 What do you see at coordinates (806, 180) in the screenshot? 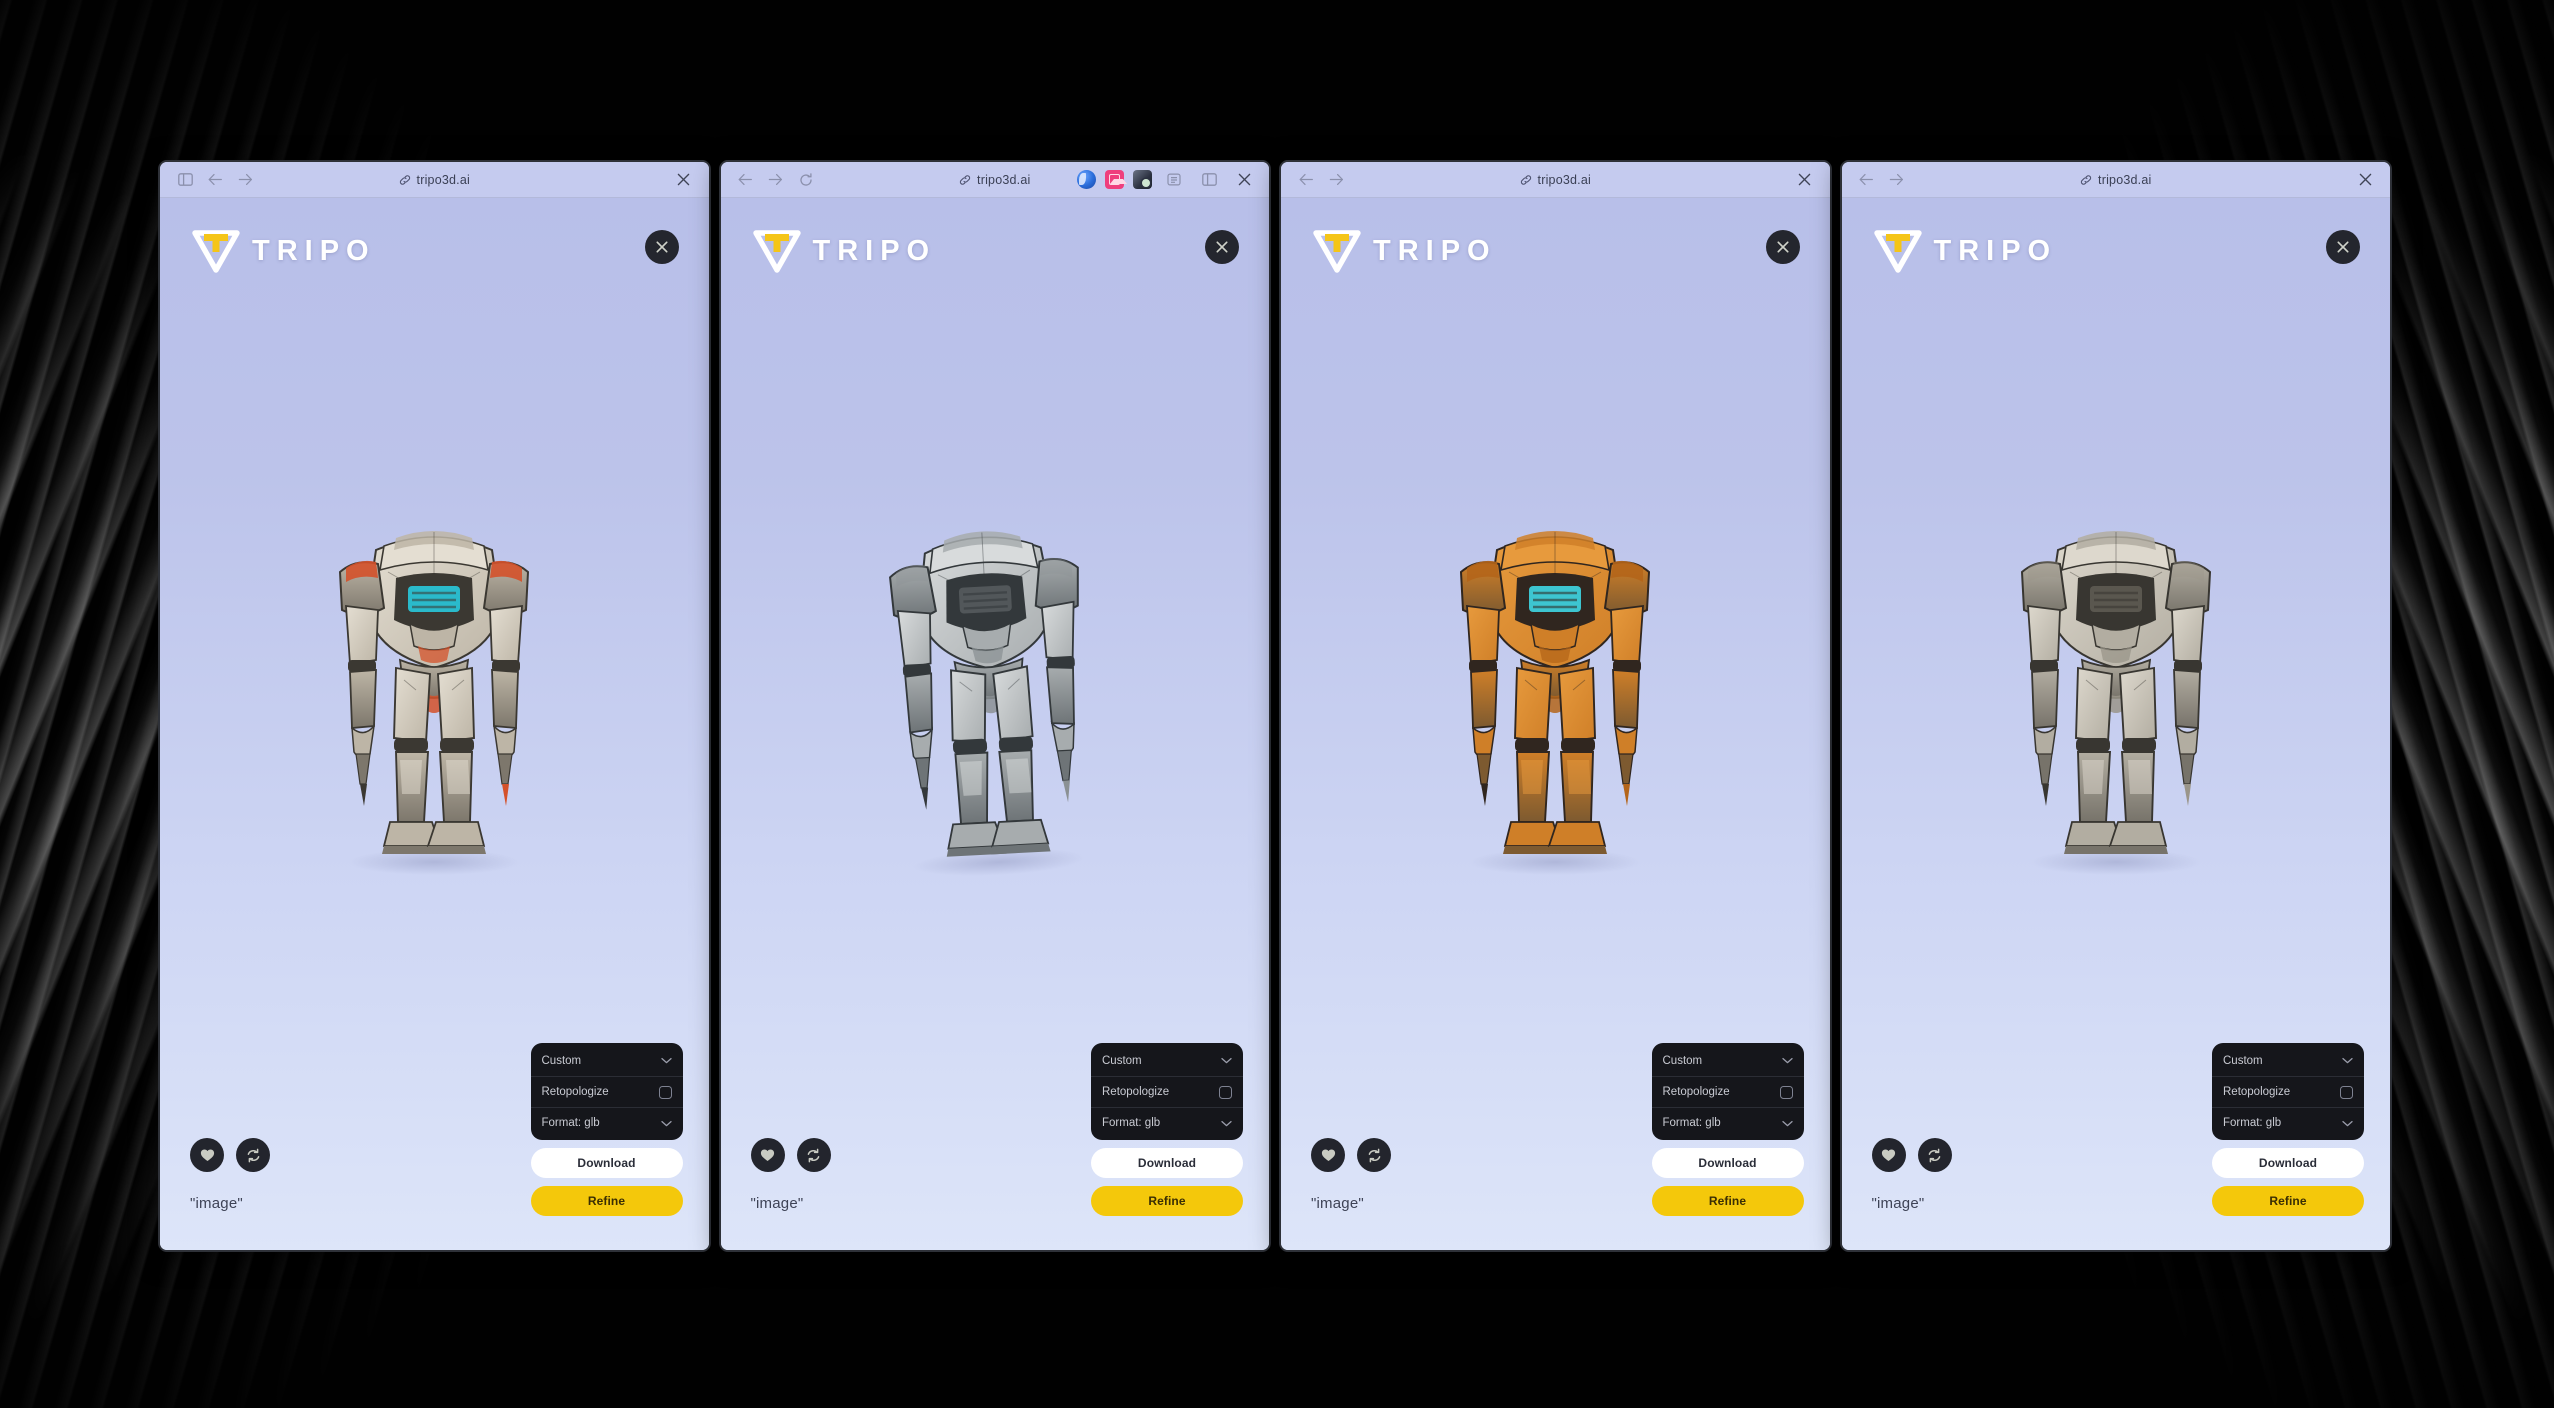
I see `reload-icon` at bounding box center [806, 180].